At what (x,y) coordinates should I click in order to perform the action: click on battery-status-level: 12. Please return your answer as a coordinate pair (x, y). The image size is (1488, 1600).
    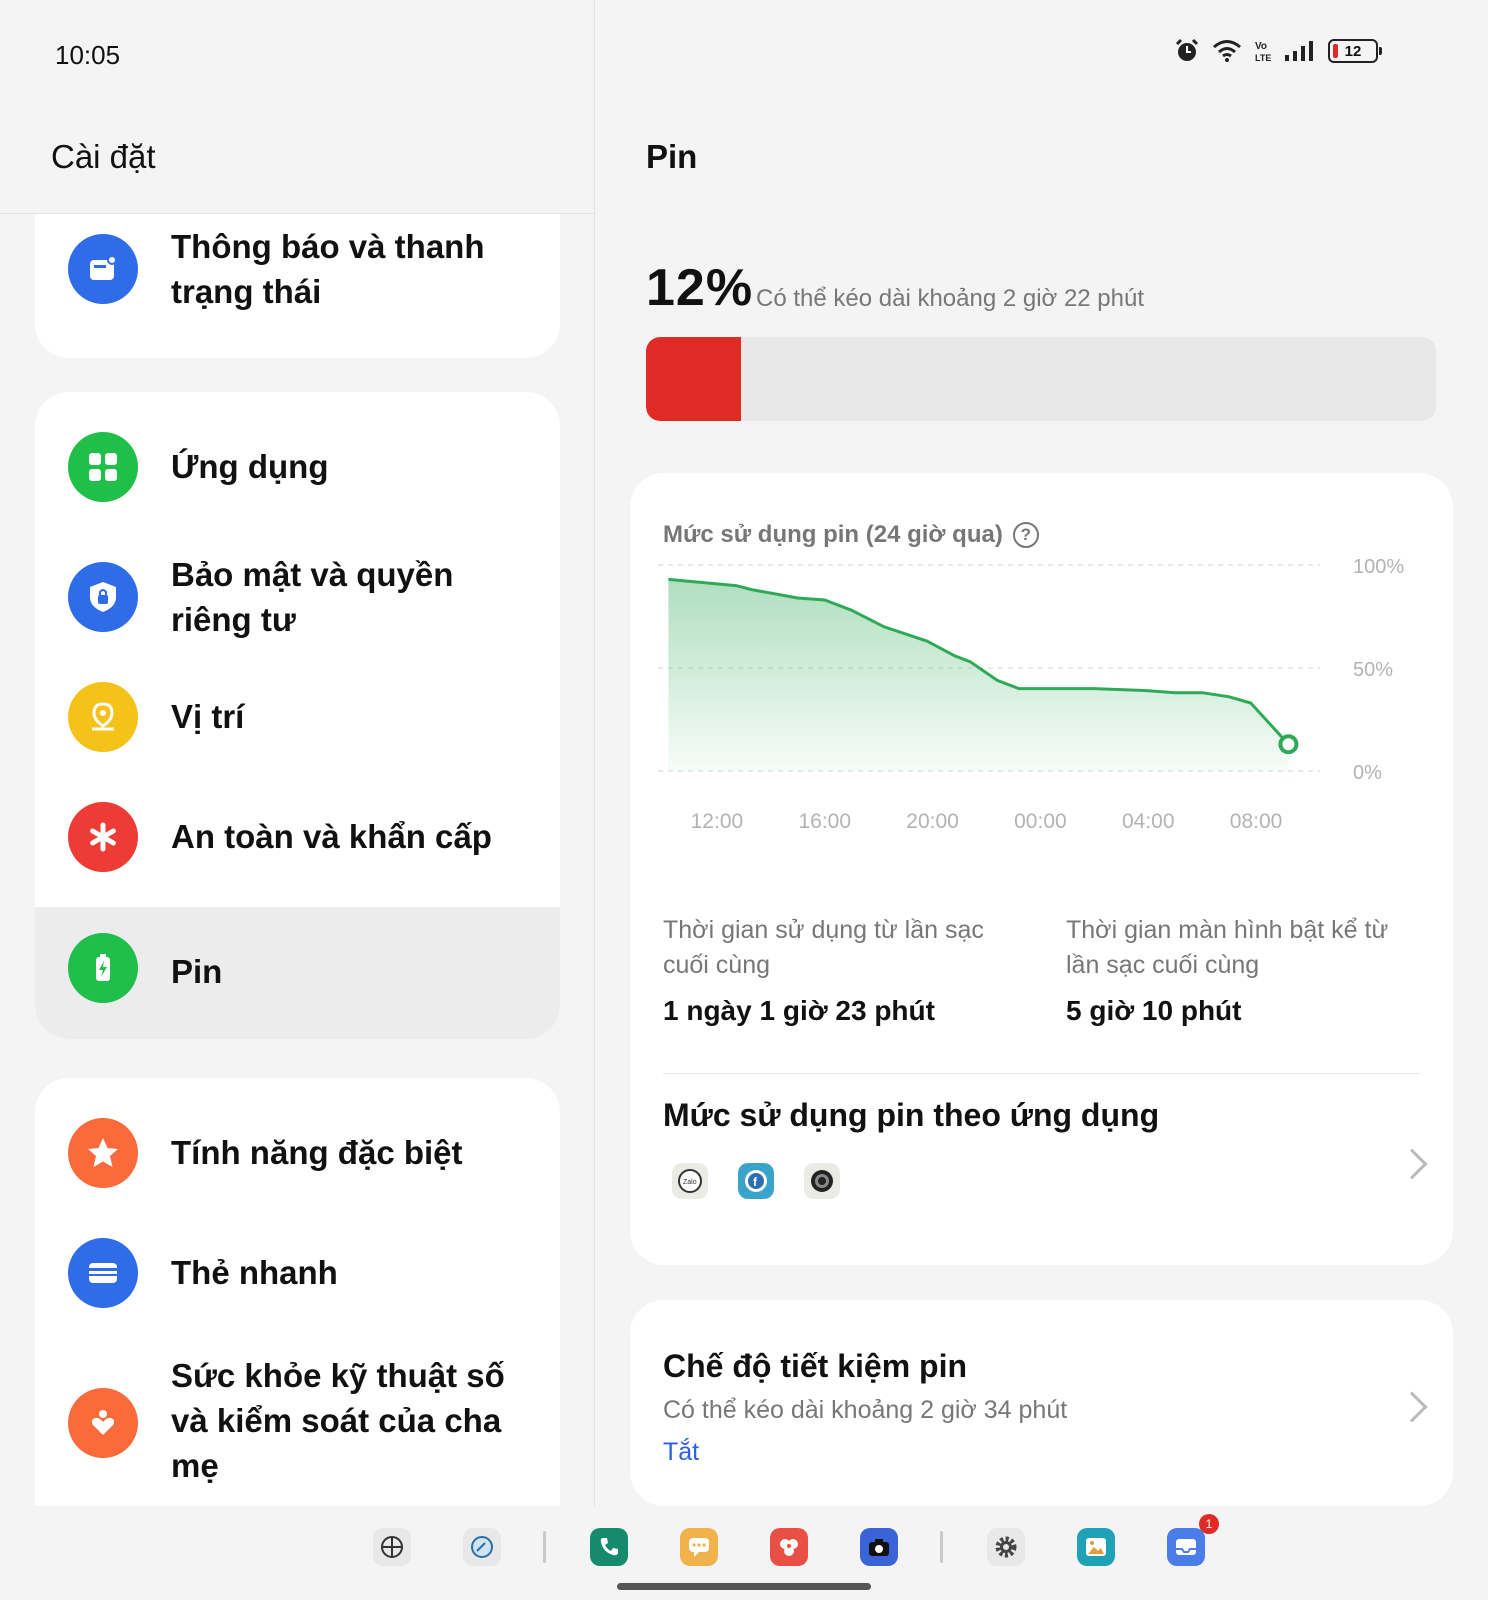
    Looking at the image, I should click on (1353, 51).